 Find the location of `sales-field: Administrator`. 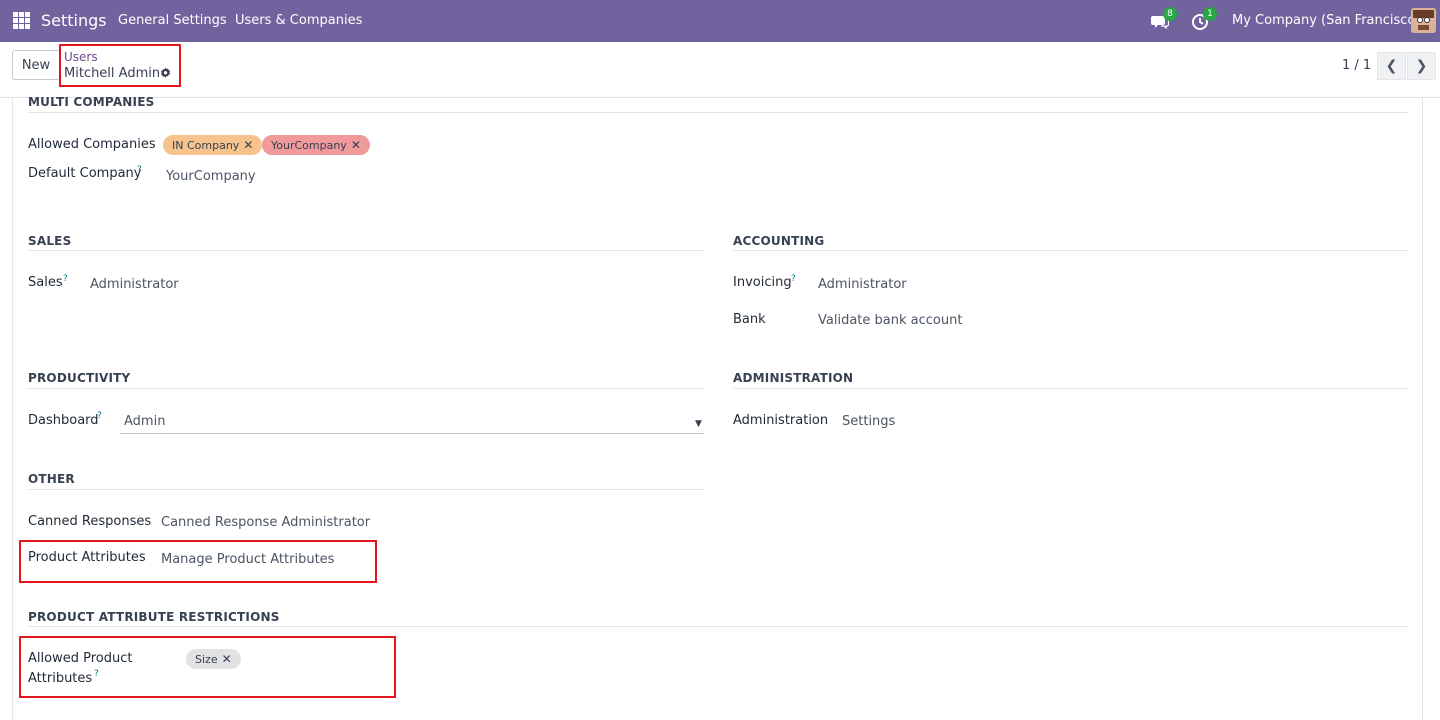

sales-field: Administrator is located at coordinates (134, 284).